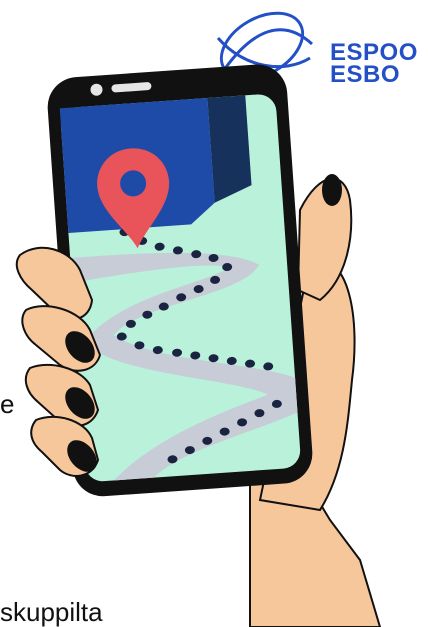 The width and height of the screenshot is (428, 627). What do you see at coordinates (51, 612) in the screenshot?
I see `partial-text-bottom: skuppilta` at bounding box center [51, 612].